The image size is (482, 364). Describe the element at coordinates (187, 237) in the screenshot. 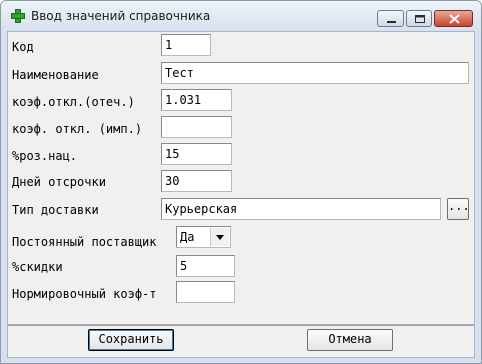

I see `permanent-supplier-value: Да` at that location.